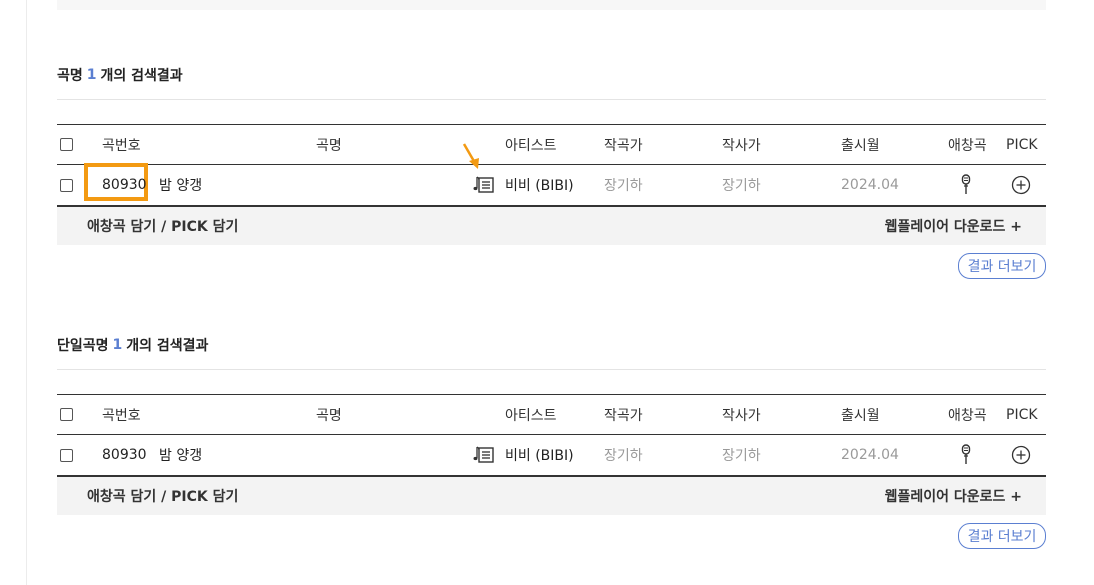 The width and height of the screenshot is (1094, 585). Describe the element at coordinates (26, 292) in the screenshot. I see `left-divider` at that location.